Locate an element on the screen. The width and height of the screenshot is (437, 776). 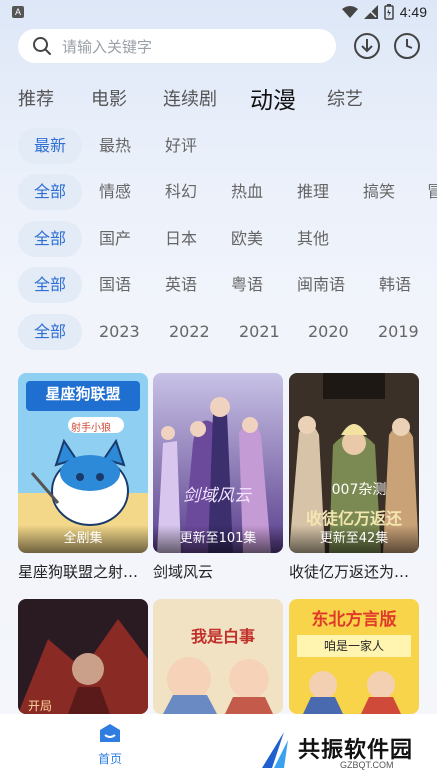
download-icon is located at coordinates (367, 46).